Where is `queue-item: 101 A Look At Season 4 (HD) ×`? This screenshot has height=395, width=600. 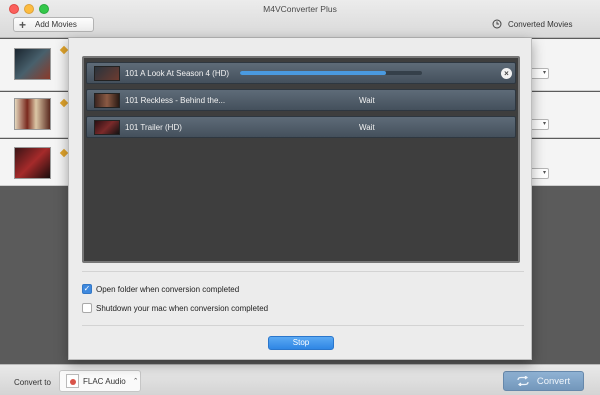
queue-item: 101 A Look At Season 4 (HD) × is located at coordinates (301, 73).